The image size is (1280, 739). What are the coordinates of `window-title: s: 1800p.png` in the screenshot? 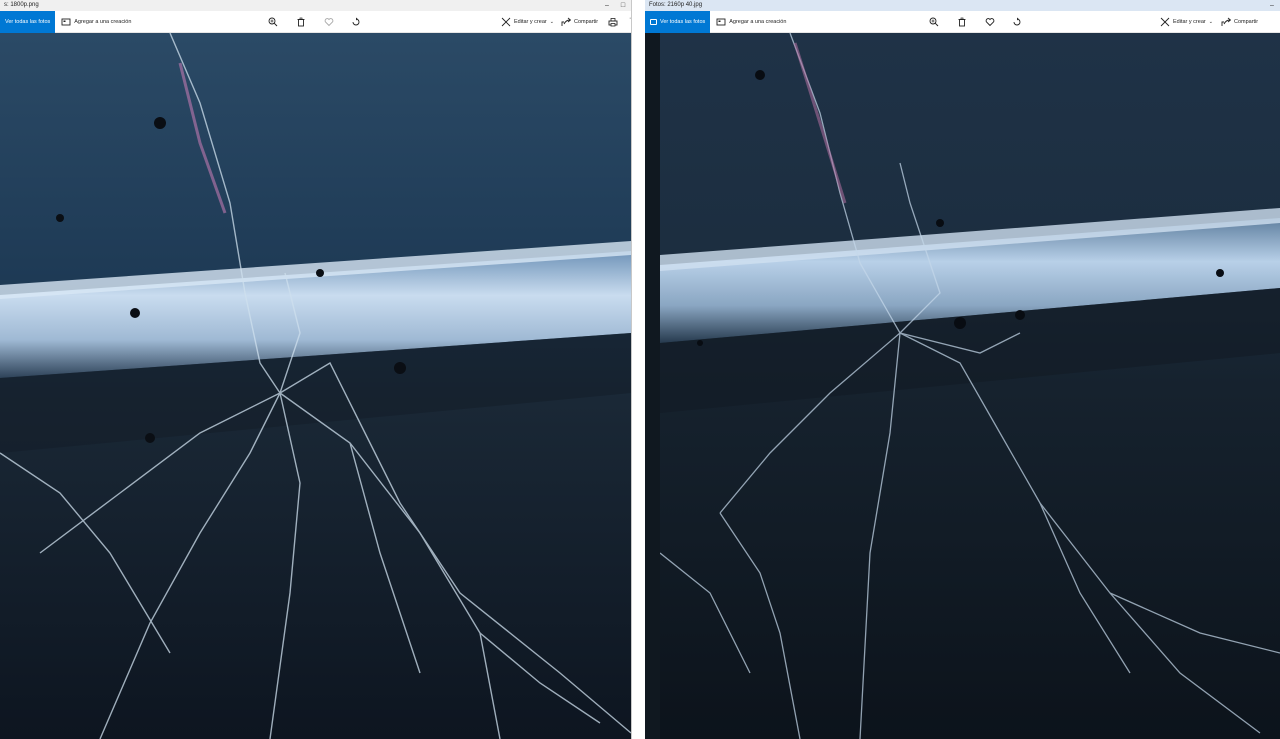 It's located at (21, 5).